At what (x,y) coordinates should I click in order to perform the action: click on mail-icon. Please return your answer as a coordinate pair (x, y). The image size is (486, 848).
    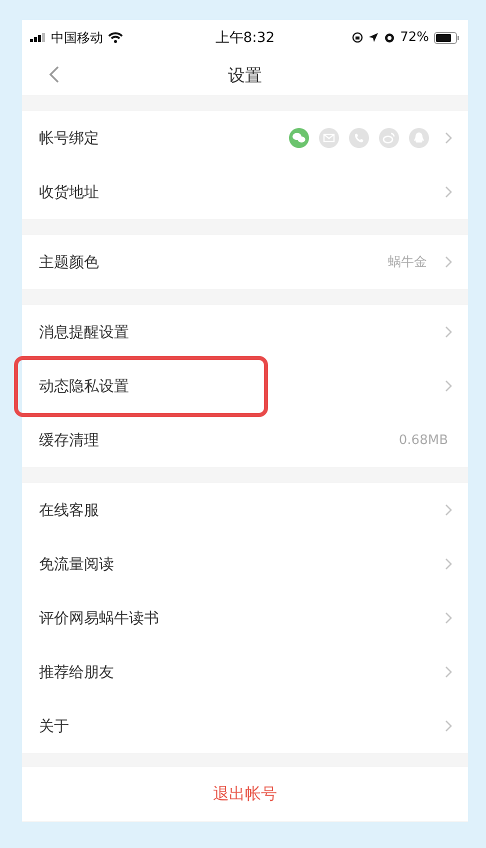
    Looking at the image, I should click on (329, 138).